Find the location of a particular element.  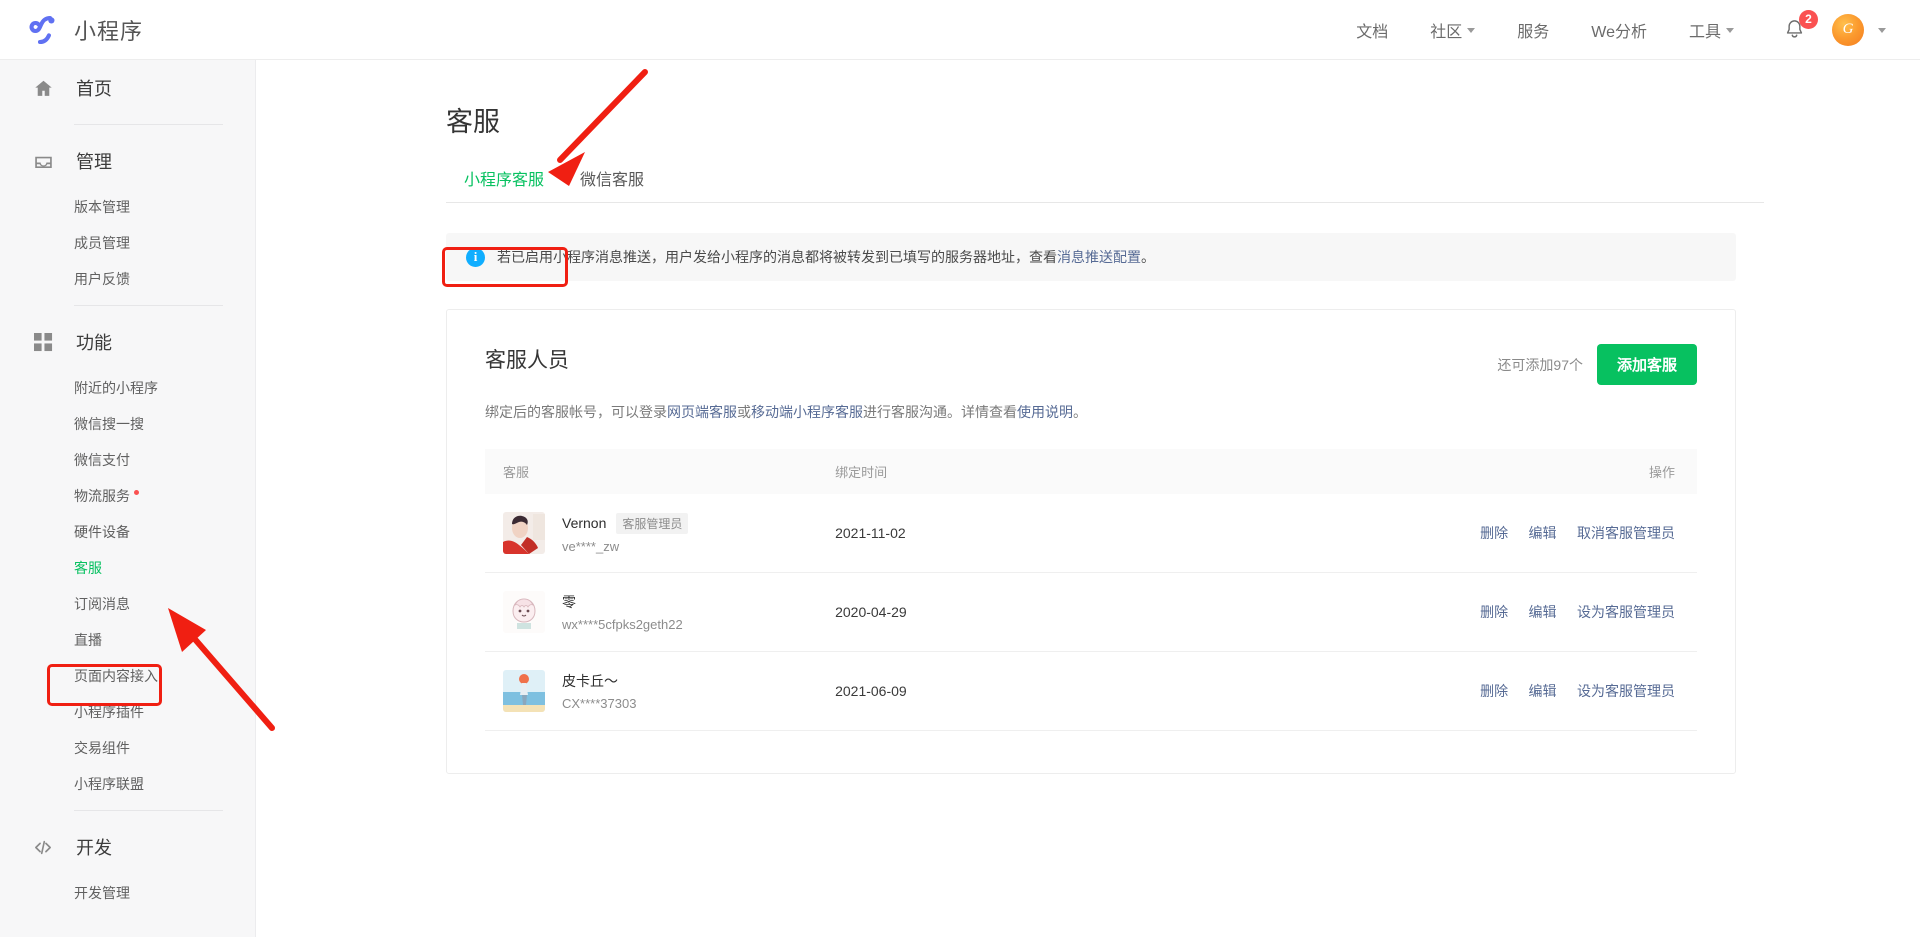

cell-bind-time: 2021-11-02 is located at coordinates (1050, 533).